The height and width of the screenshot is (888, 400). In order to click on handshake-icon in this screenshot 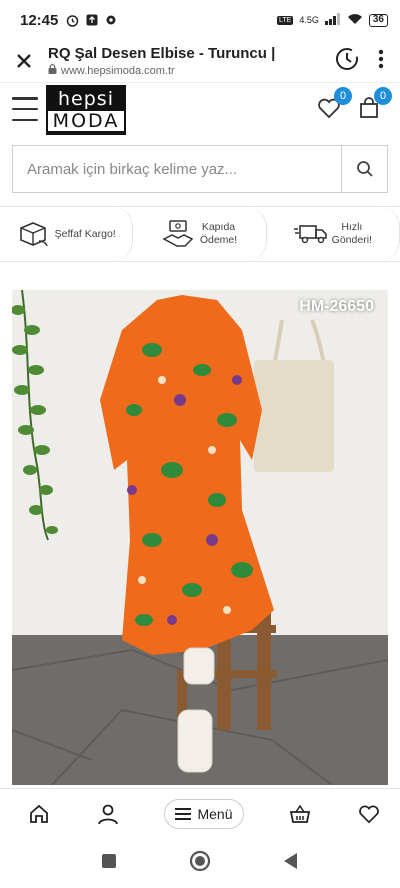, I will do `click(178, 233)`.